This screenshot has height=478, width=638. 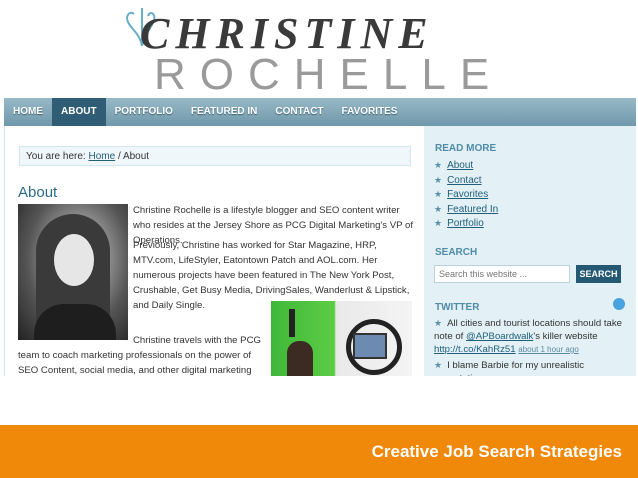 What do you see at coordinates (329, 74) in the screenshot?
I see `logo-last-name: ROCHELLE` at bounding box center [329, 74].